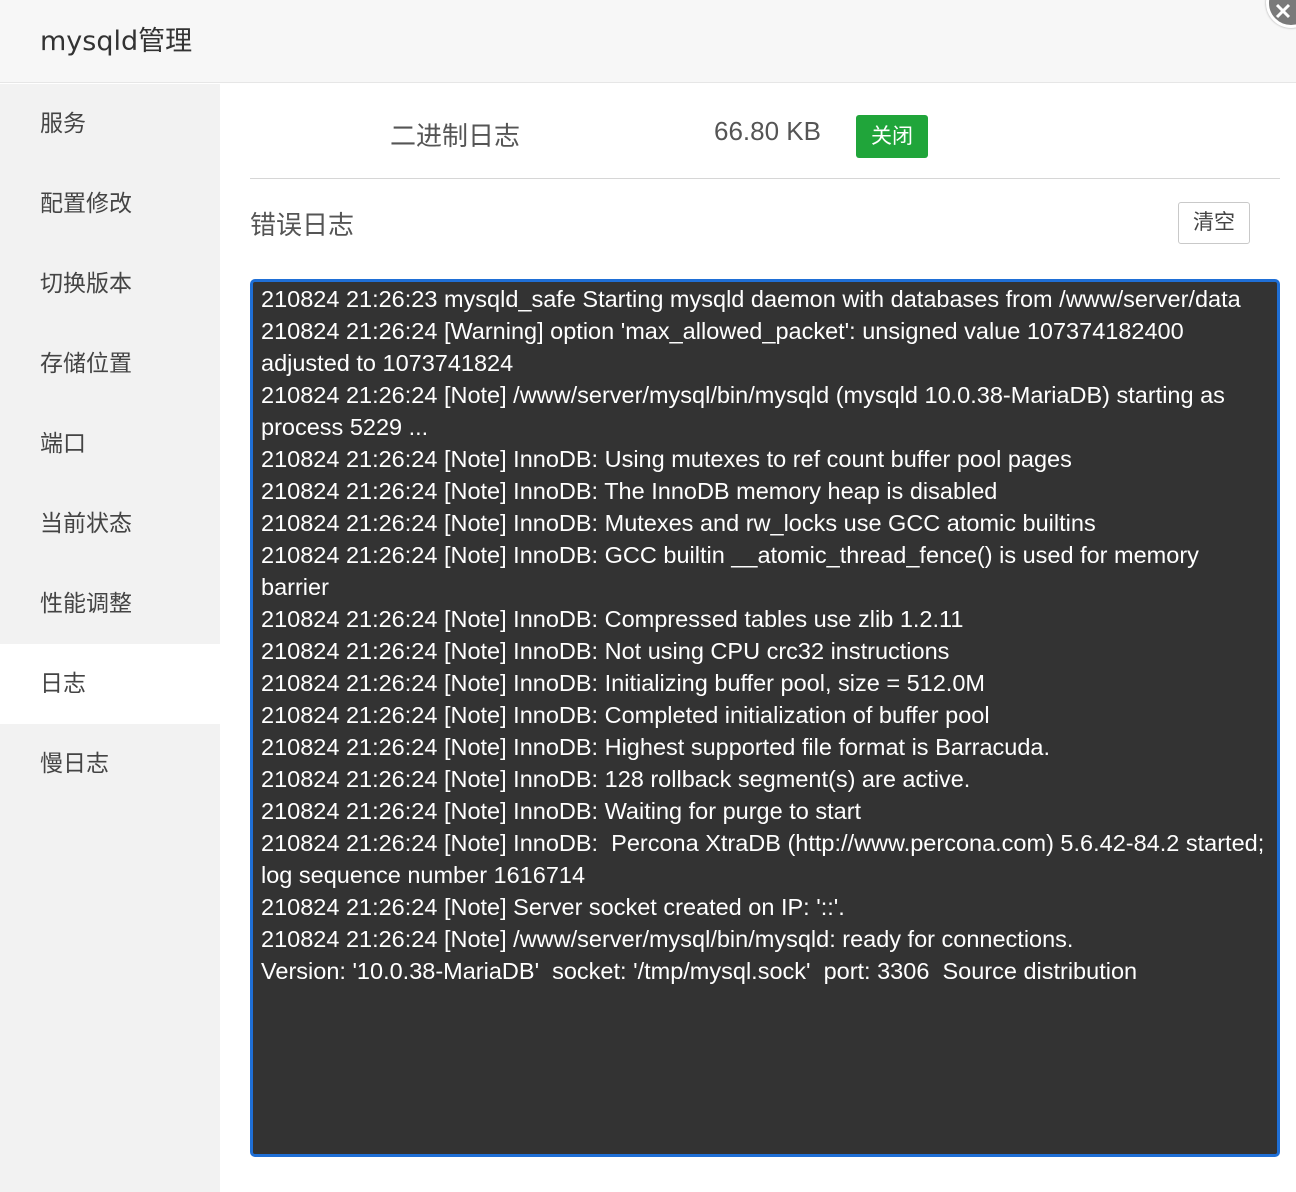  What do you see at coordinates (110, 604) in the screenshot?
I see `sidebar-item-performance: 性能调整` at bounding box center [110, 604].